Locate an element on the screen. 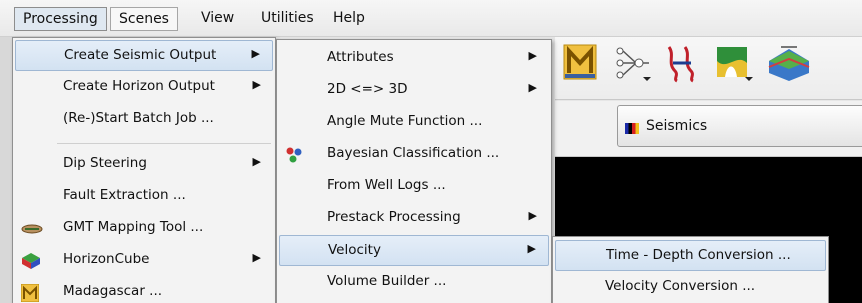 This screenshot has width=862, height=303. menu-help: Help is located at coordinates (349, 19).